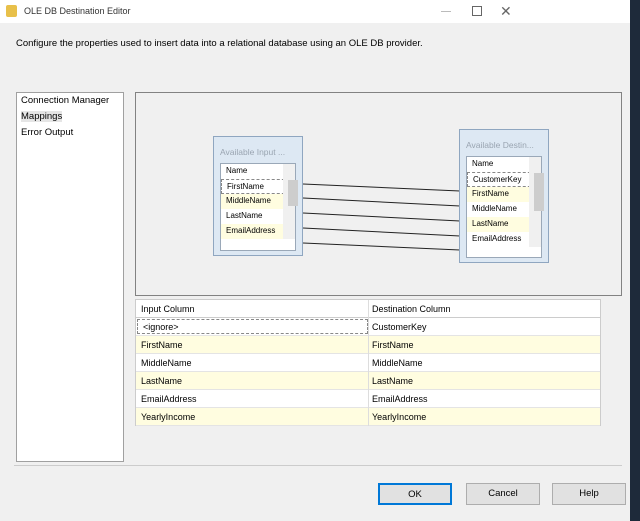  I want to click on input-cell: EmailAddress, so click(169, 399).